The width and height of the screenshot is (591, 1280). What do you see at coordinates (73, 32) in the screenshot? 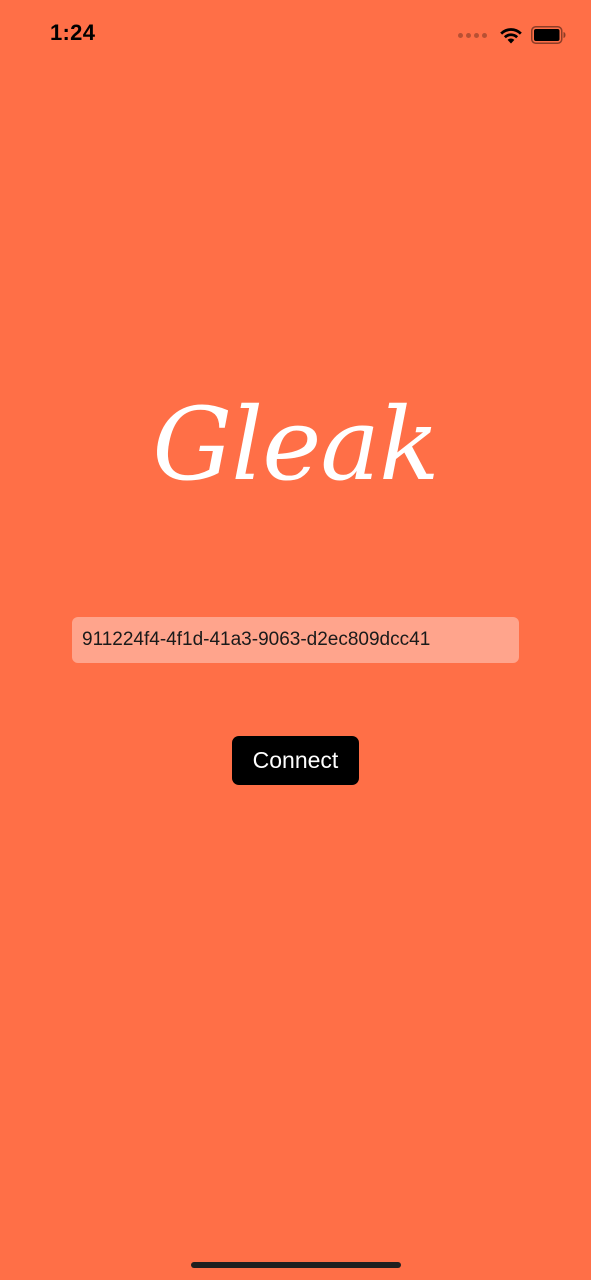
I see `status-time: 1:24` at bounding box center [73, 32].